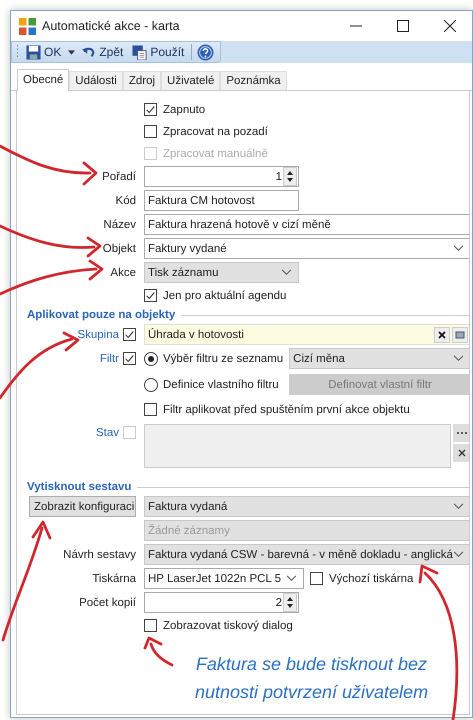 This screenshot has width=473, height=720. Describe the element at coordinates (44, 52) in the screenshot. I see `ok-button: OK` at that location.